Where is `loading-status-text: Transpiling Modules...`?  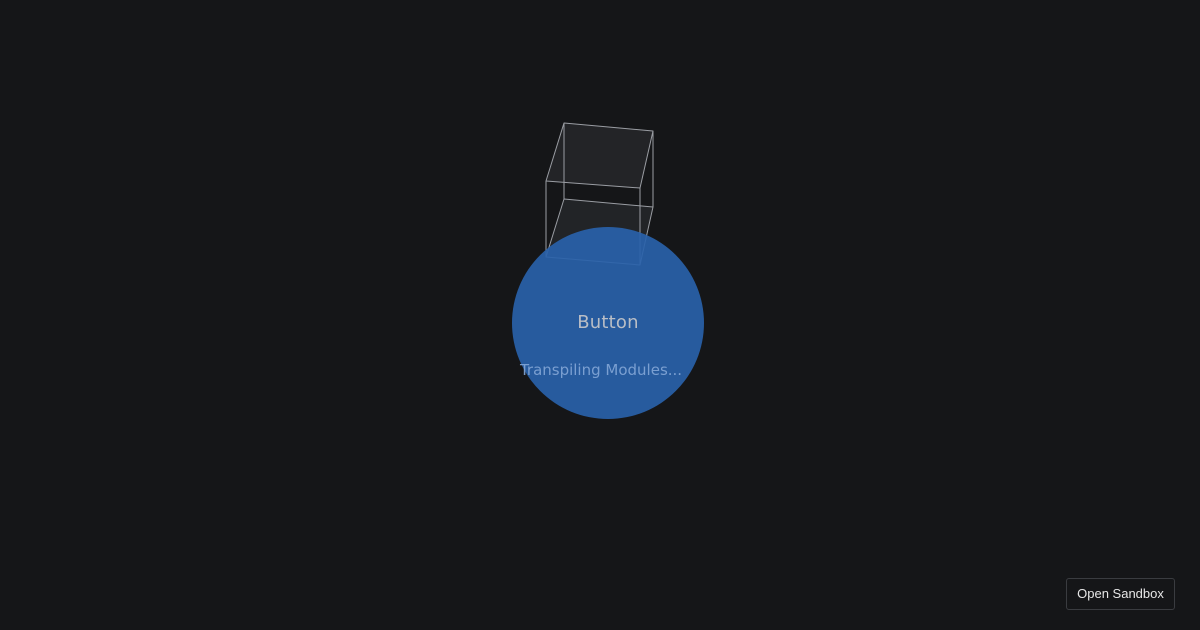 loading-status-text: Transpiling Modules... is located at coordinates (601, 370).